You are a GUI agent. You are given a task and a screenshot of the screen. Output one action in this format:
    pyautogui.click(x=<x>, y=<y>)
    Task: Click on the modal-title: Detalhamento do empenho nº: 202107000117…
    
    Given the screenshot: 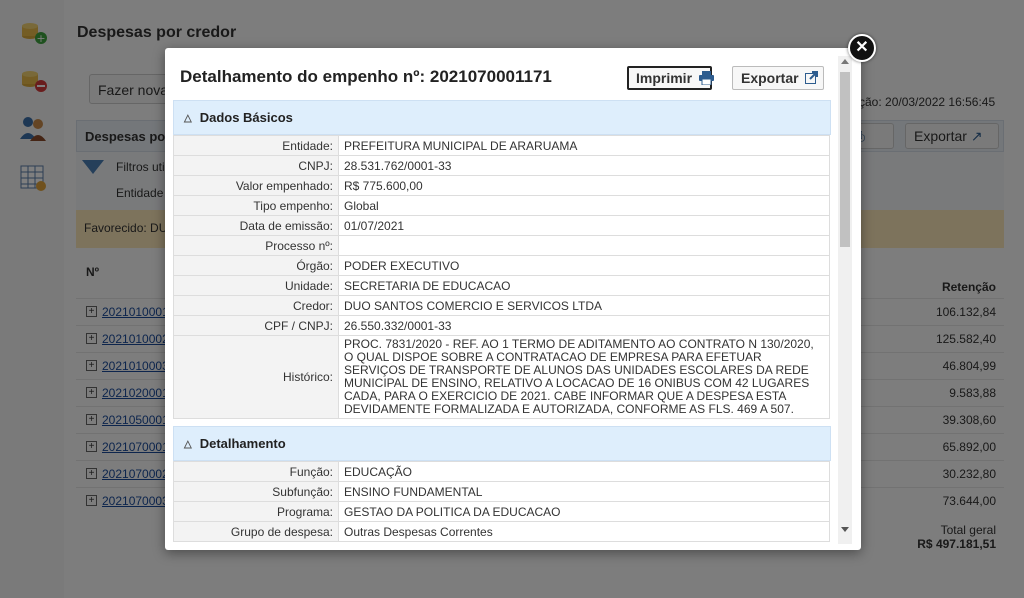 What is the action you would take?
    pyautogui.click(x=366, y=76)
    